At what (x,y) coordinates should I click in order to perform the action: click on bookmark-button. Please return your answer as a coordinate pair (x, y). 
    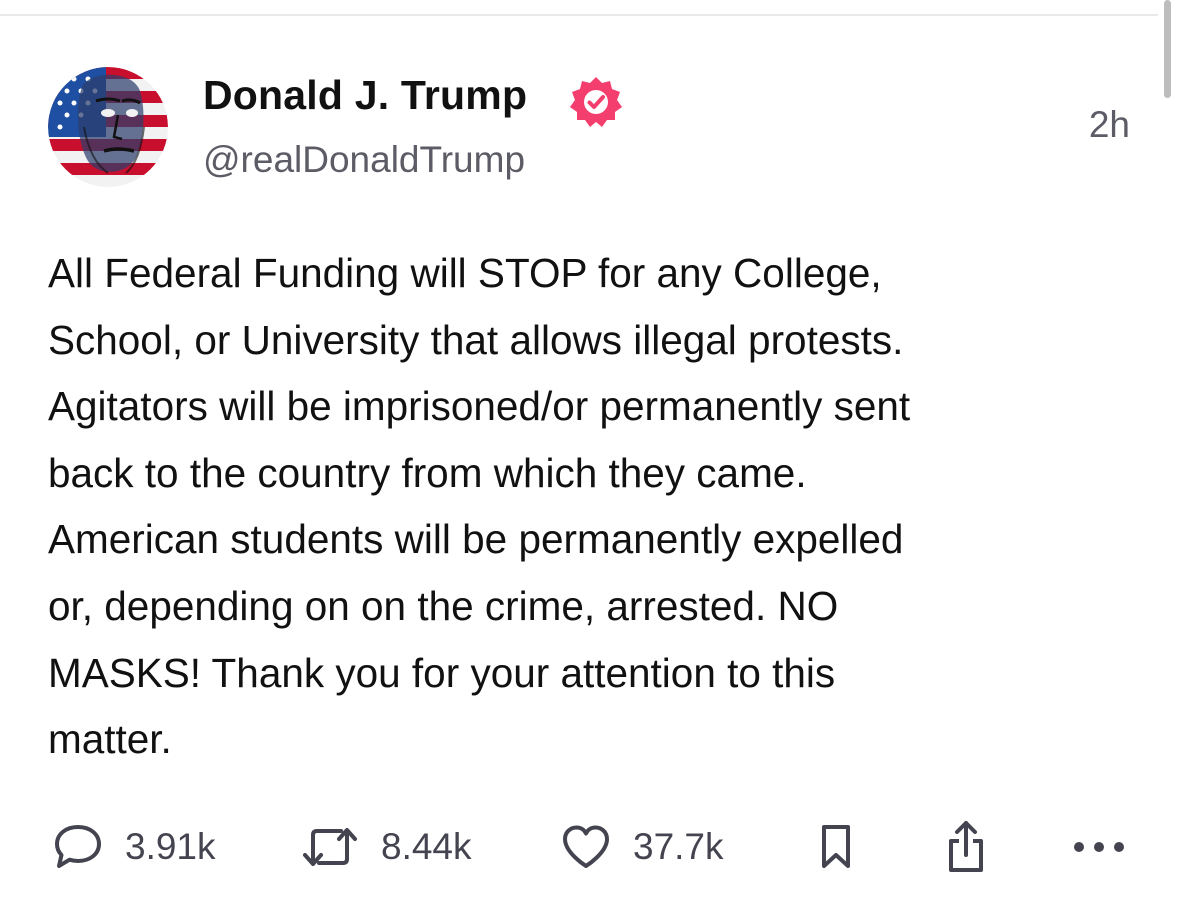
    Looking at the image, I should click on (836, 847).